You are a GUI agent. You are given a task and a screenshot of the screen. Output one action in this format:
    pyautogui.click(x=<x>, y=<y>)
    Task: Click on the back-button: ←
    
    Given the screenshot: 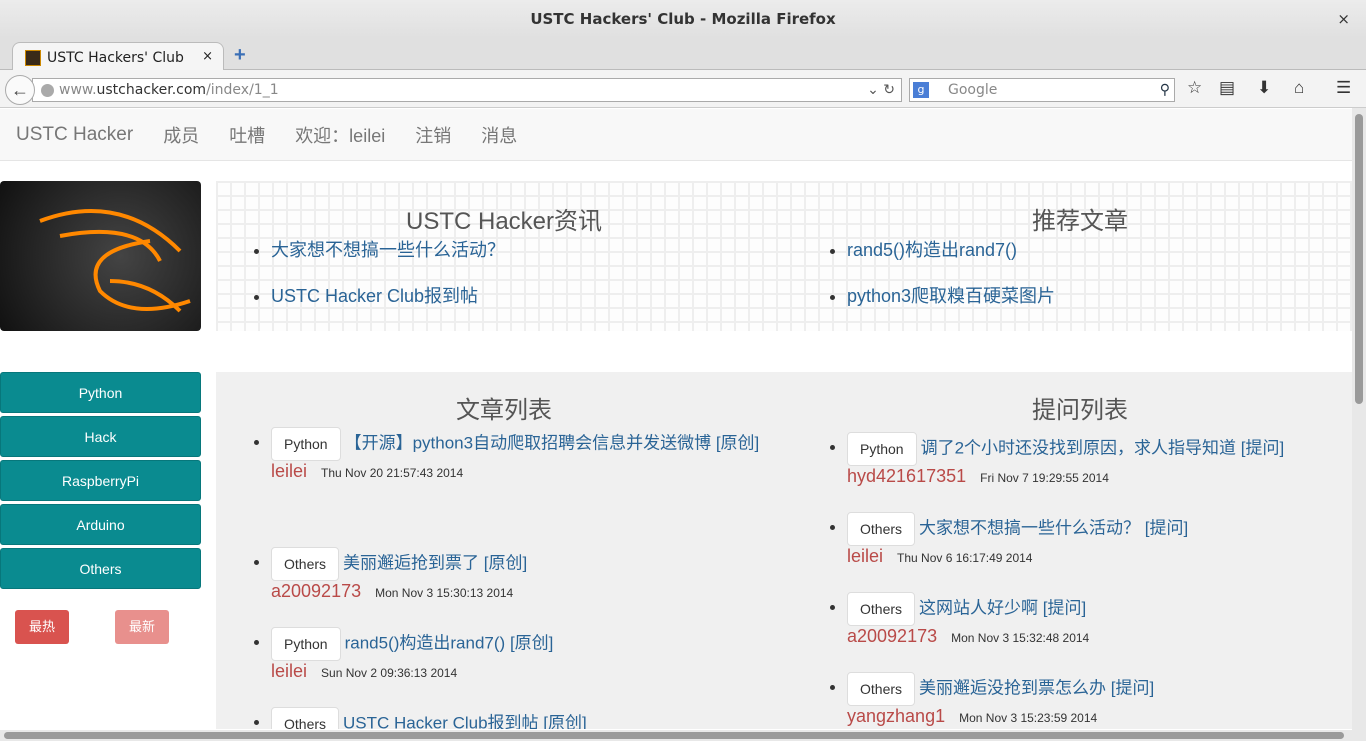 What is the action you would take?
    pyautogui.click(x=20, y=90)
    